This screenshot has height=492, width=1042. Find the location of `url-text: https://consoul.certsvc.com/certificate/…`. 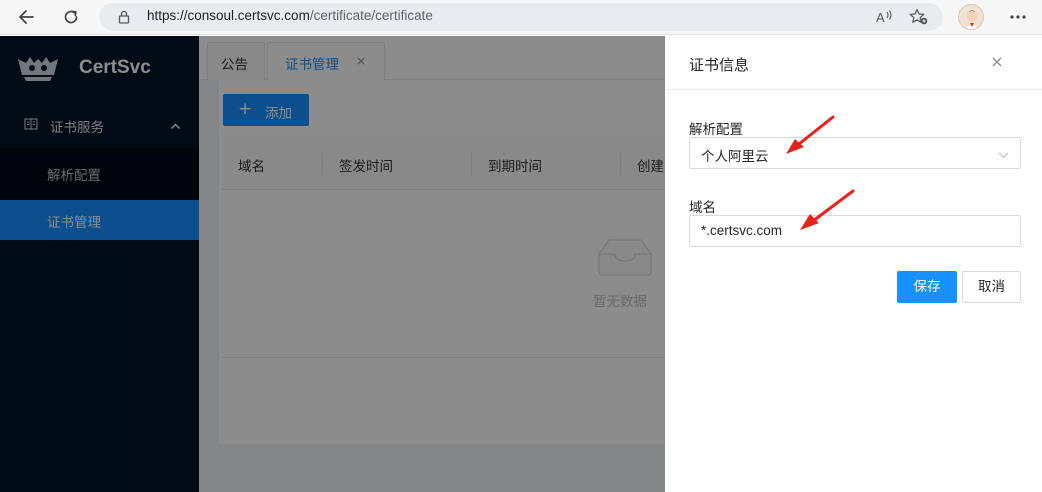

url-text: https://consoul.certsvc.com/certificate/… is located at coordinates (290, 15).